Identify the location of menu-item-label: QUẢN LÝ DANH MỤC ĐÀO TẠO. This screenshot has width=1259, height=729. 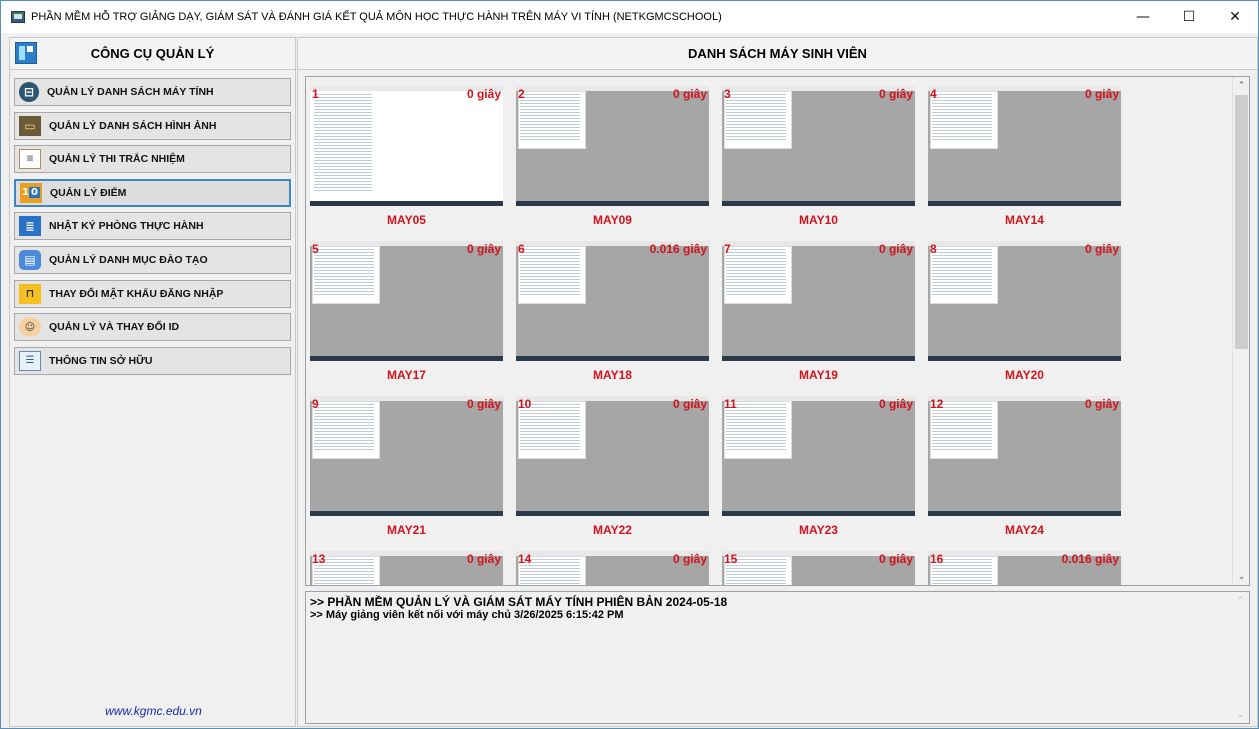
(128, 259).